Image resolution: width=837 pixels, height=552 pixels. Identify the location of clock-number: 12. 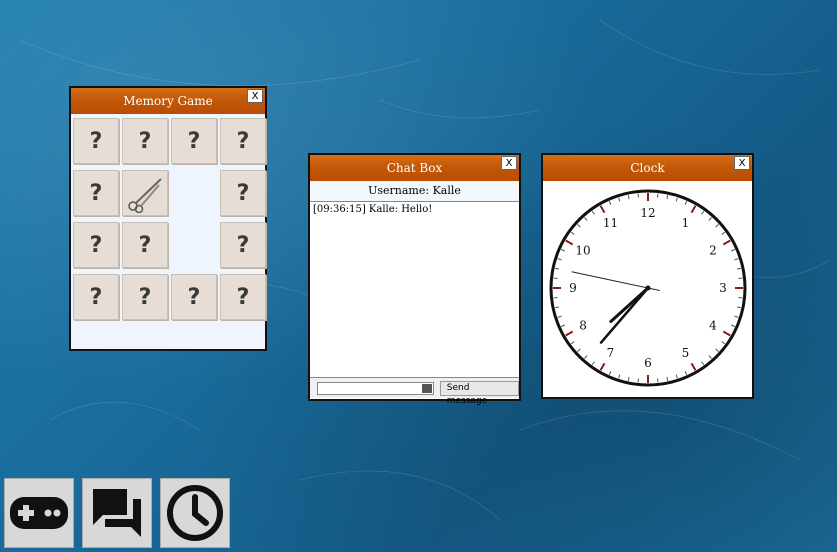
(647, 213).